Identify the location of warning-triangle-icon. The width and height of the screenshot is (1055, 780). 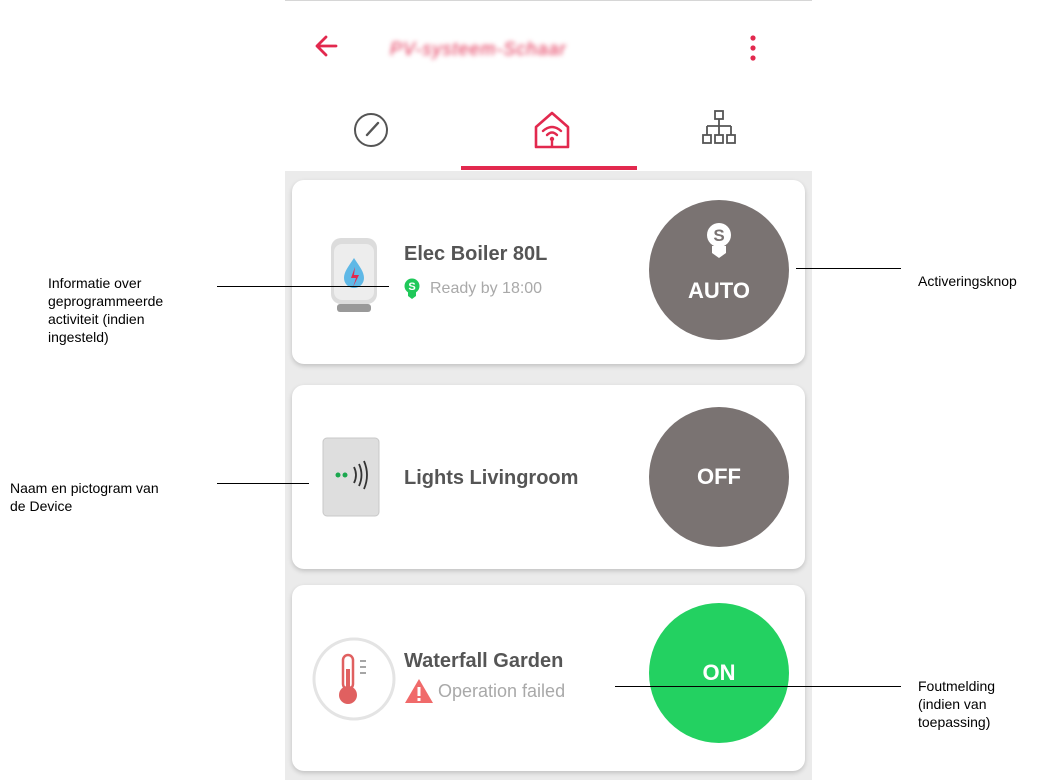
(419, 691).